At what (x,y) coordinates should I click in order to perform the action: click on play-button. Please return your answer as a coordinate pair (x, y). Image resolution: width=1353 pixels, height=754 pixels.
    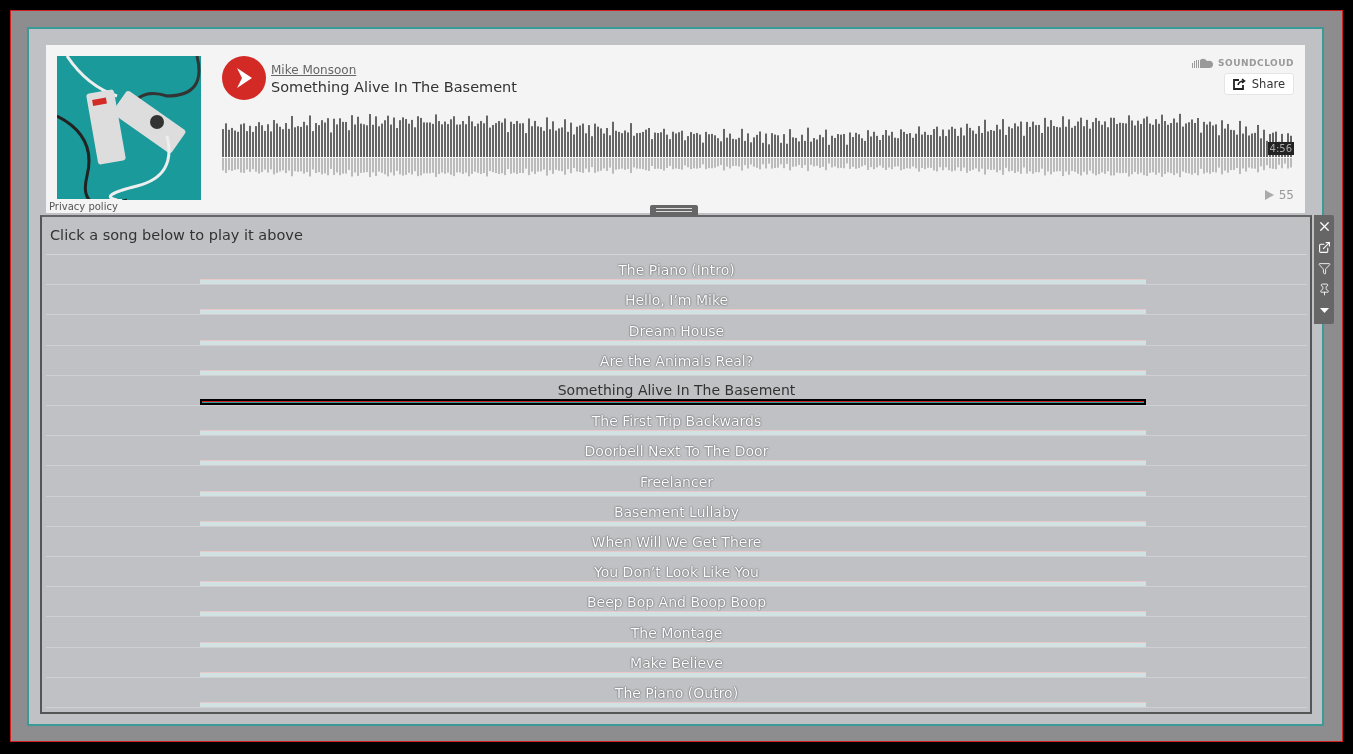
    Looking at the image, I should click on (244, 78).